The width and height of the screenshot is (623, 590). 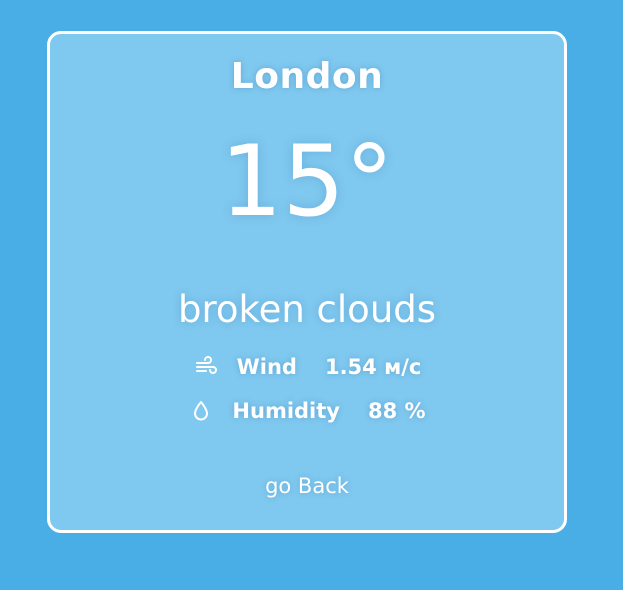 I want to click on wind-label: Wind, so click(x=266, y=367).